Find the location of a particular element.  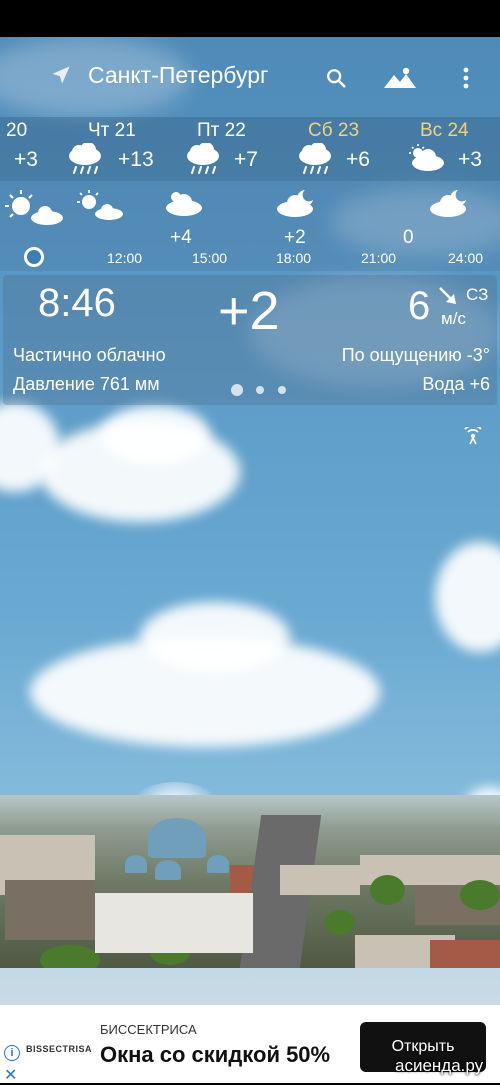

day-label: Сб 23 is located at coordinates (334, 130).